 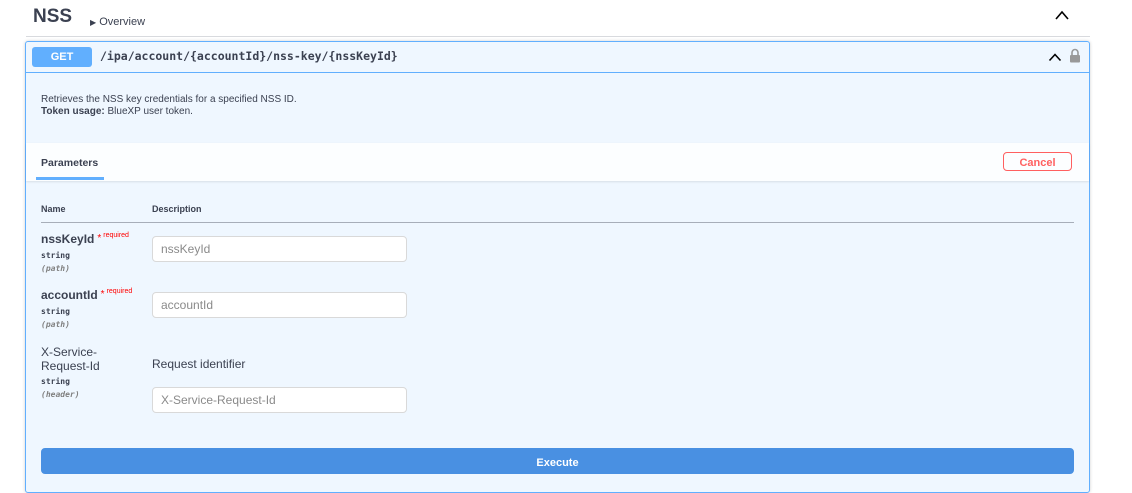 What do you see at coordinates (68, 239) in the screenshot?
I see `param-name-text: nssKeyId` at bounding box center [68, 239].